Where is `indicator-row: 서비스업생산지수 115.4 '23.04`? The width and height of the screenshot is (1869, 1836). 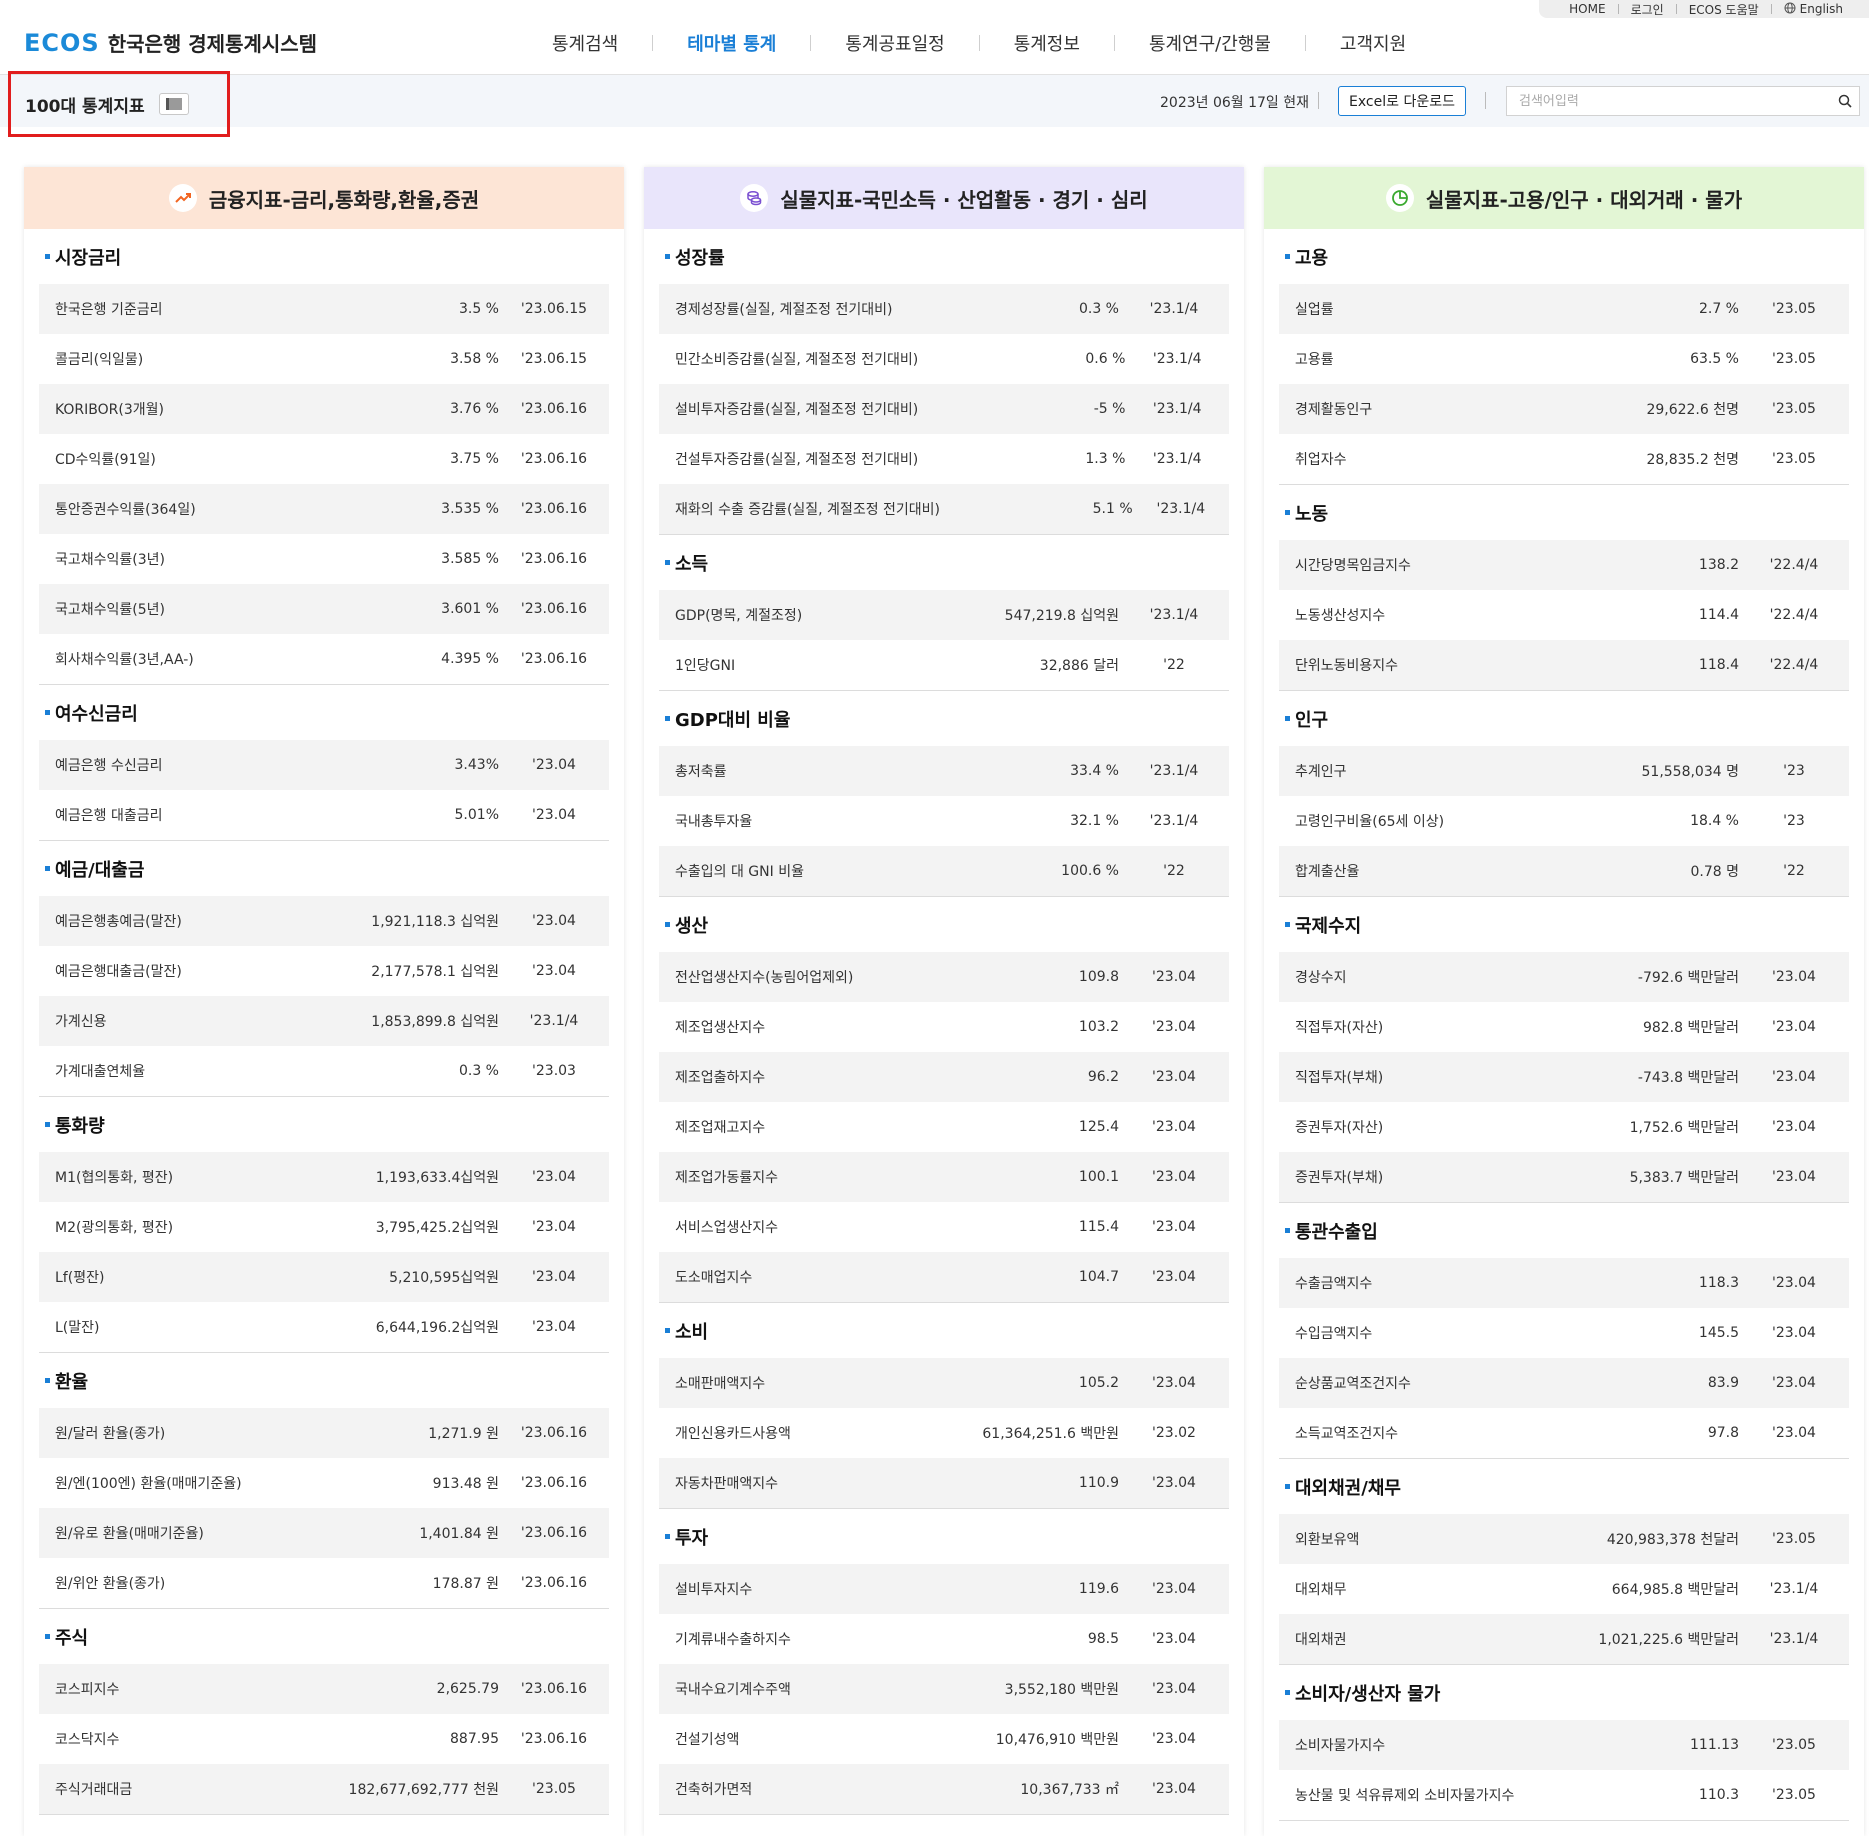 indicator-row: 서비스업생산지수 115.4 '23.04 is located at coordinates (944, 1227).